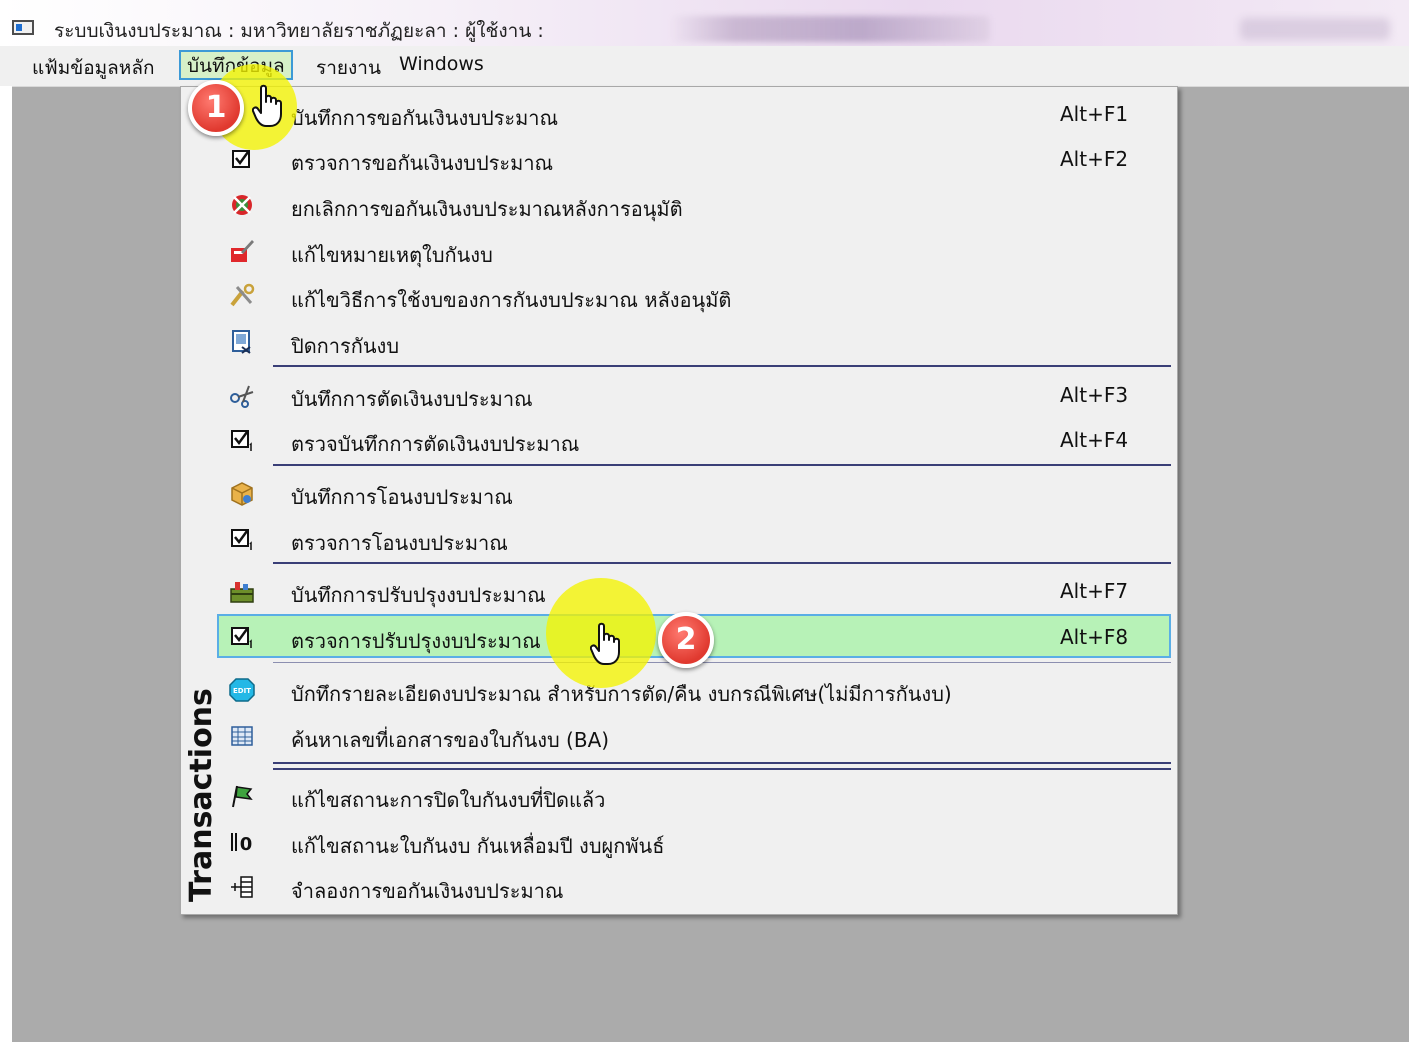  Describe the element at coordinates (402, 497) in the screenshot. I see `menu-item-label: บันทึกการโอนงบประมาณ` at that location.